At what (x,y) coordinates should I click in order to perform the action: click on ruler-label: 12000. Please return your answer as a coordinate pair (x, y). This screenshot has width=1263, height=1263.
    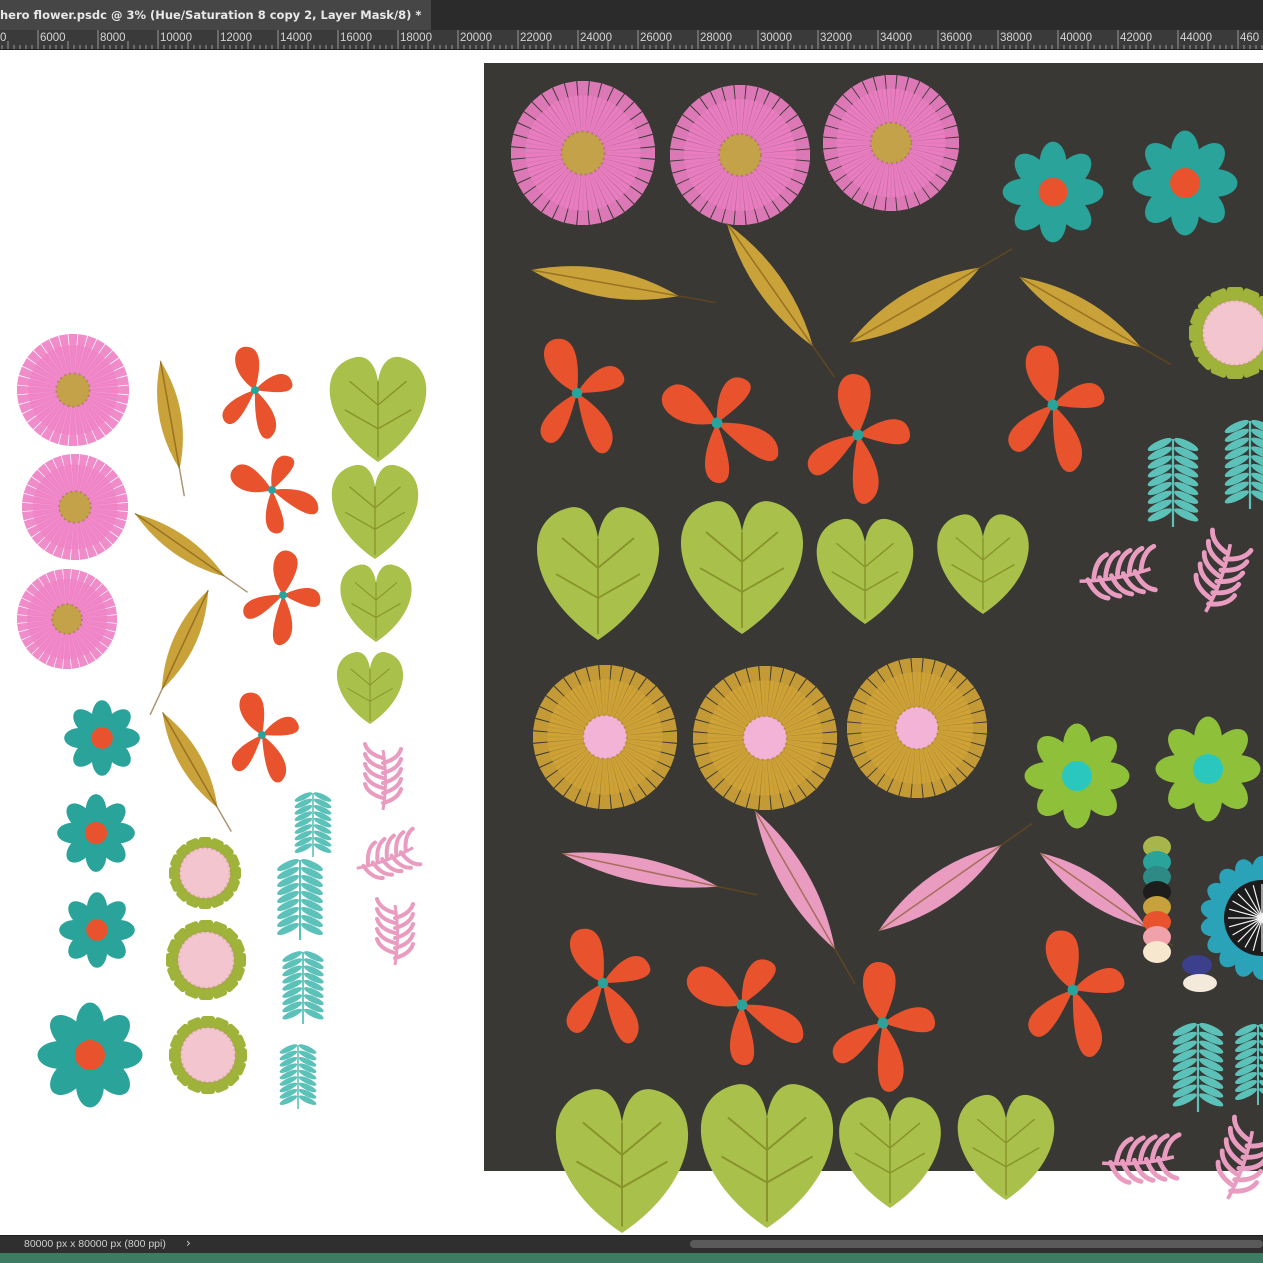
    Looking at the image, I should click on (236, 38).